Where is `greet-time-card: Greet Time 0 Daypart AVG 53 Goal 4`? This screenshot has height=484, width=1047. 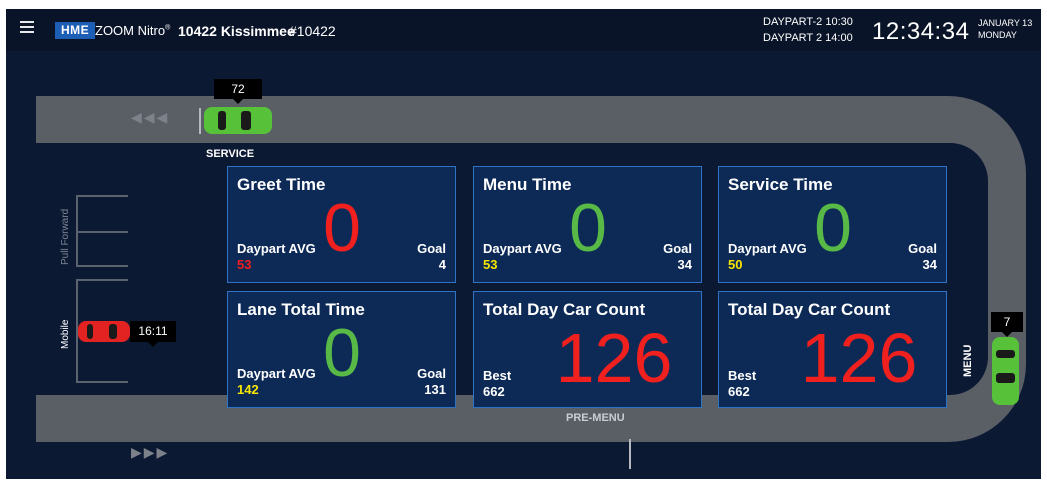
greet-time-card: Greet Time 0 Daypart AVG 53 Goal 4 is located at coordinates (341, 224).